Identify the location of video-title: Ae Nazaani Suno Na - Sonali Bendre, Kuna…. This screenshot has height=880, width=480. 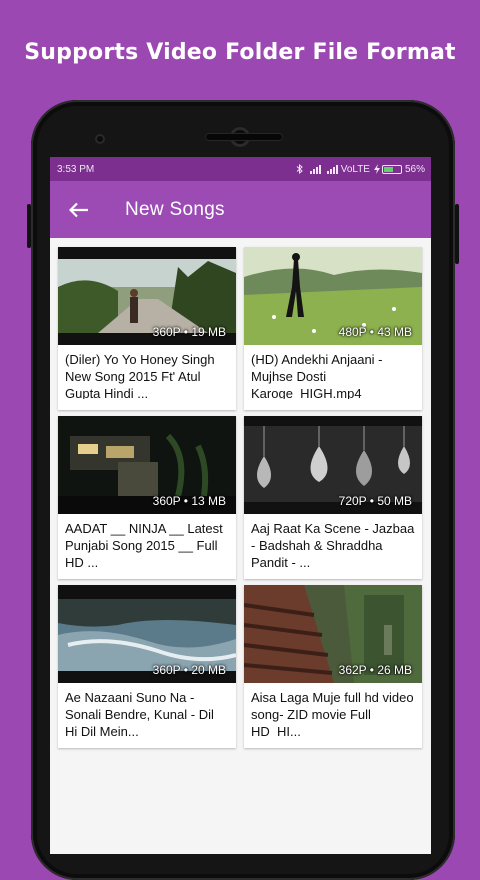
(139, 713).